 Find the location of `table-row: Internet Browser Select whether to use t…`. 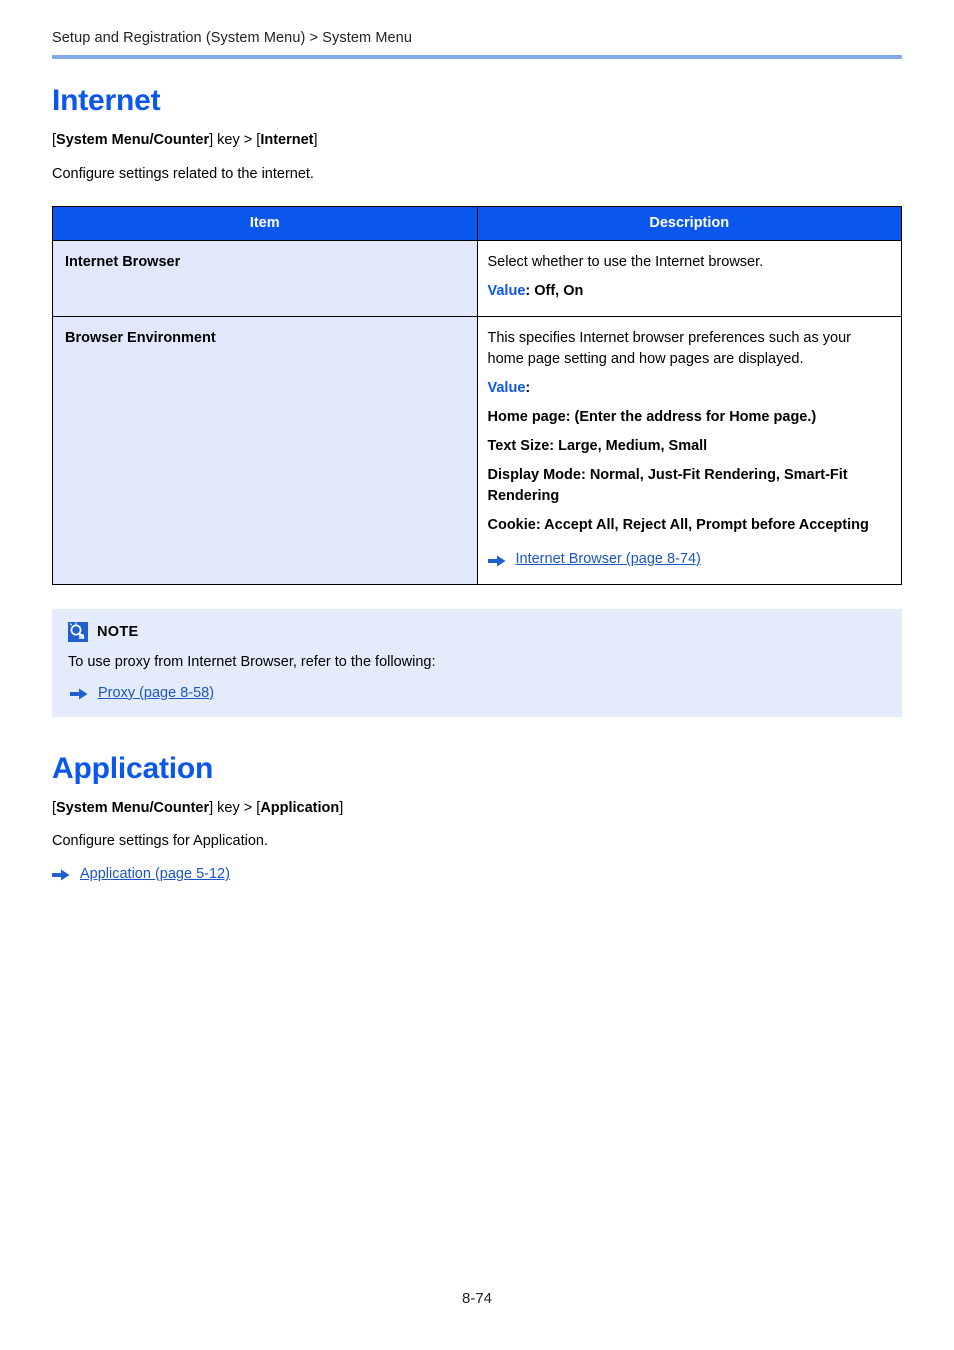

table-row: Internet Browser Select whether to use t… is located at coordinates (477, 278).